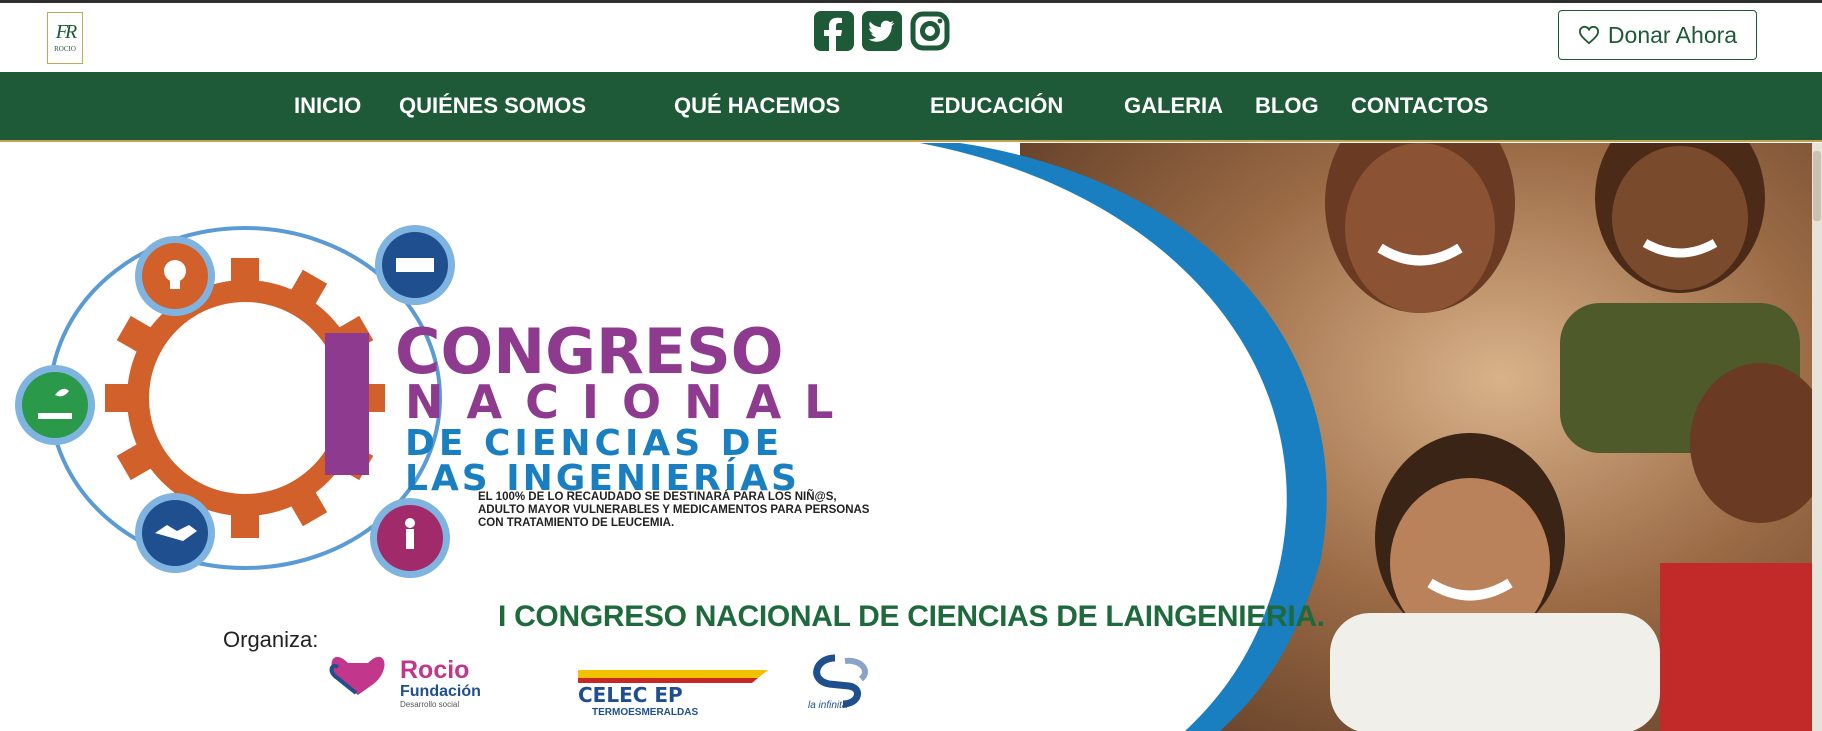 The image size is (1822, 731). What do you see at coordinates (327, 106) in the screenshot?
I see `nav-item-inicio: INICIO` at bounding box center [327, 106].